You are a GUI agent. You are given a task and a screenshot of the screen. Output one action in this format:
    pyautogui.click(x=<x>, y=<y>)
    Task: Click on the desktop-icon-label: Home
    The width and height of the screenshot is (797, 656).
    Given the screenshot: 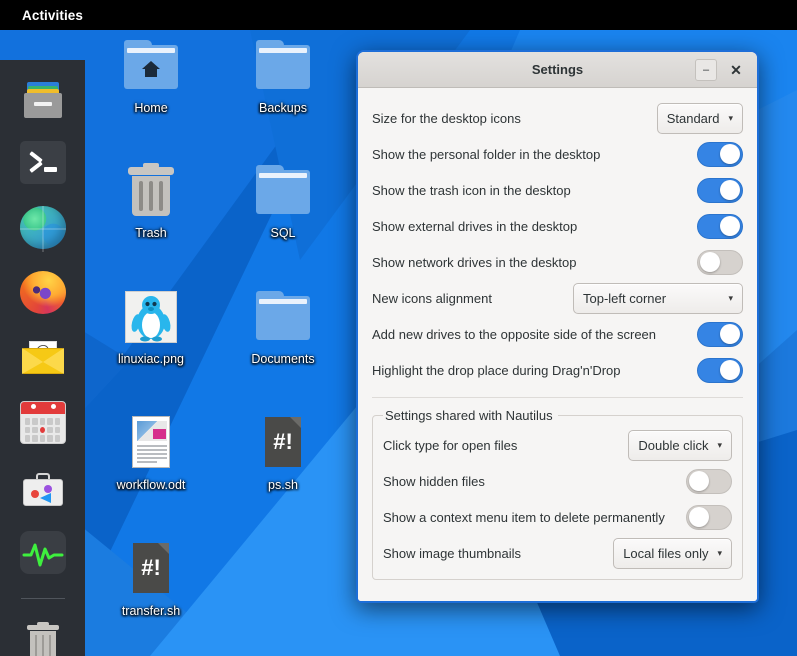 What is the action you would take?
    pyautogui.click(x=151, y=108)
    